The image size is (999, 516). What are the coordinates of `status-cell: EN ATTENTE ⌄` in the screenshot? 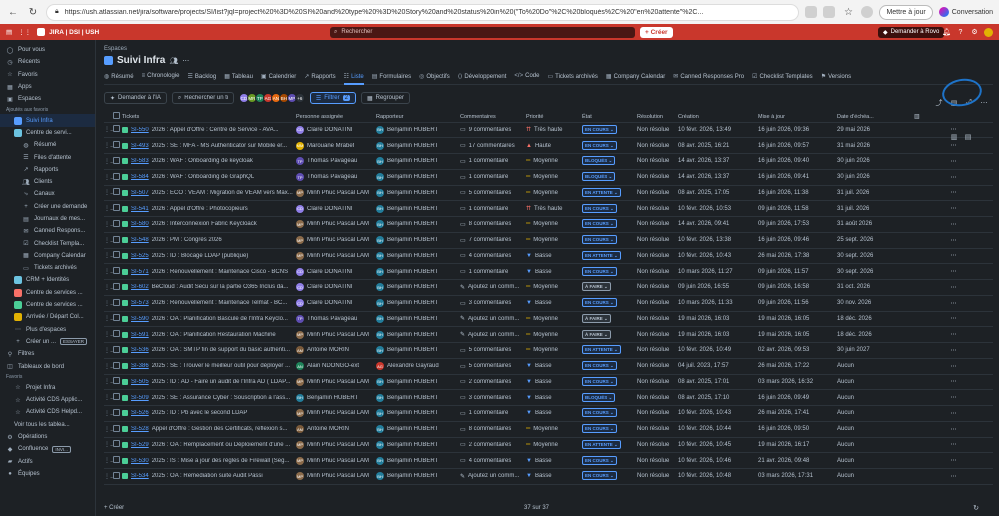 It's located at (609, 445).